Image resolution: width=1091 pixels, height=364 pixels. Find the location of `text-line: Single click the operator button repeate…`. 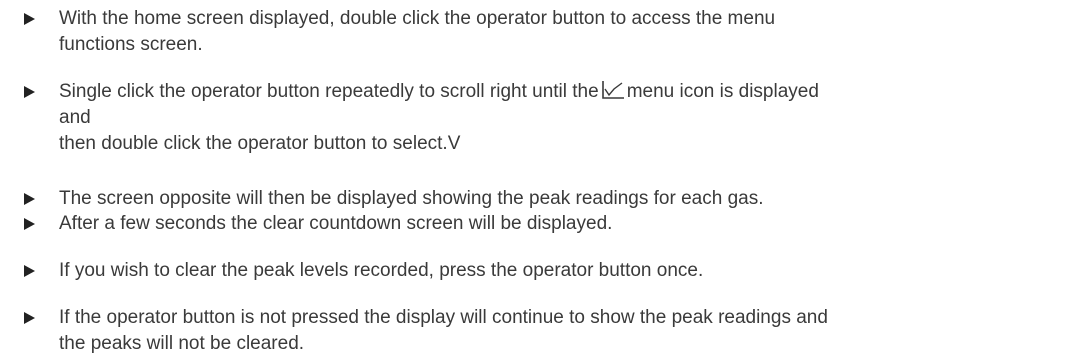

text-line: Single click the operator button repeate… is located at coordinates (574, 92).